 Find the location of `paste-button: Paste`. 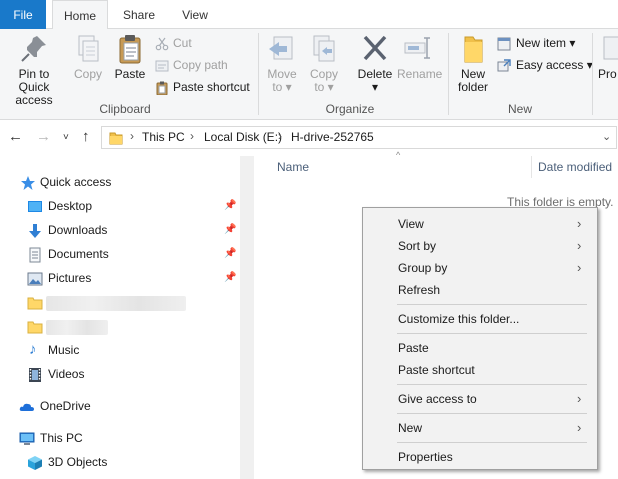

paste-button: Paste is located at coordinates (130, 57).